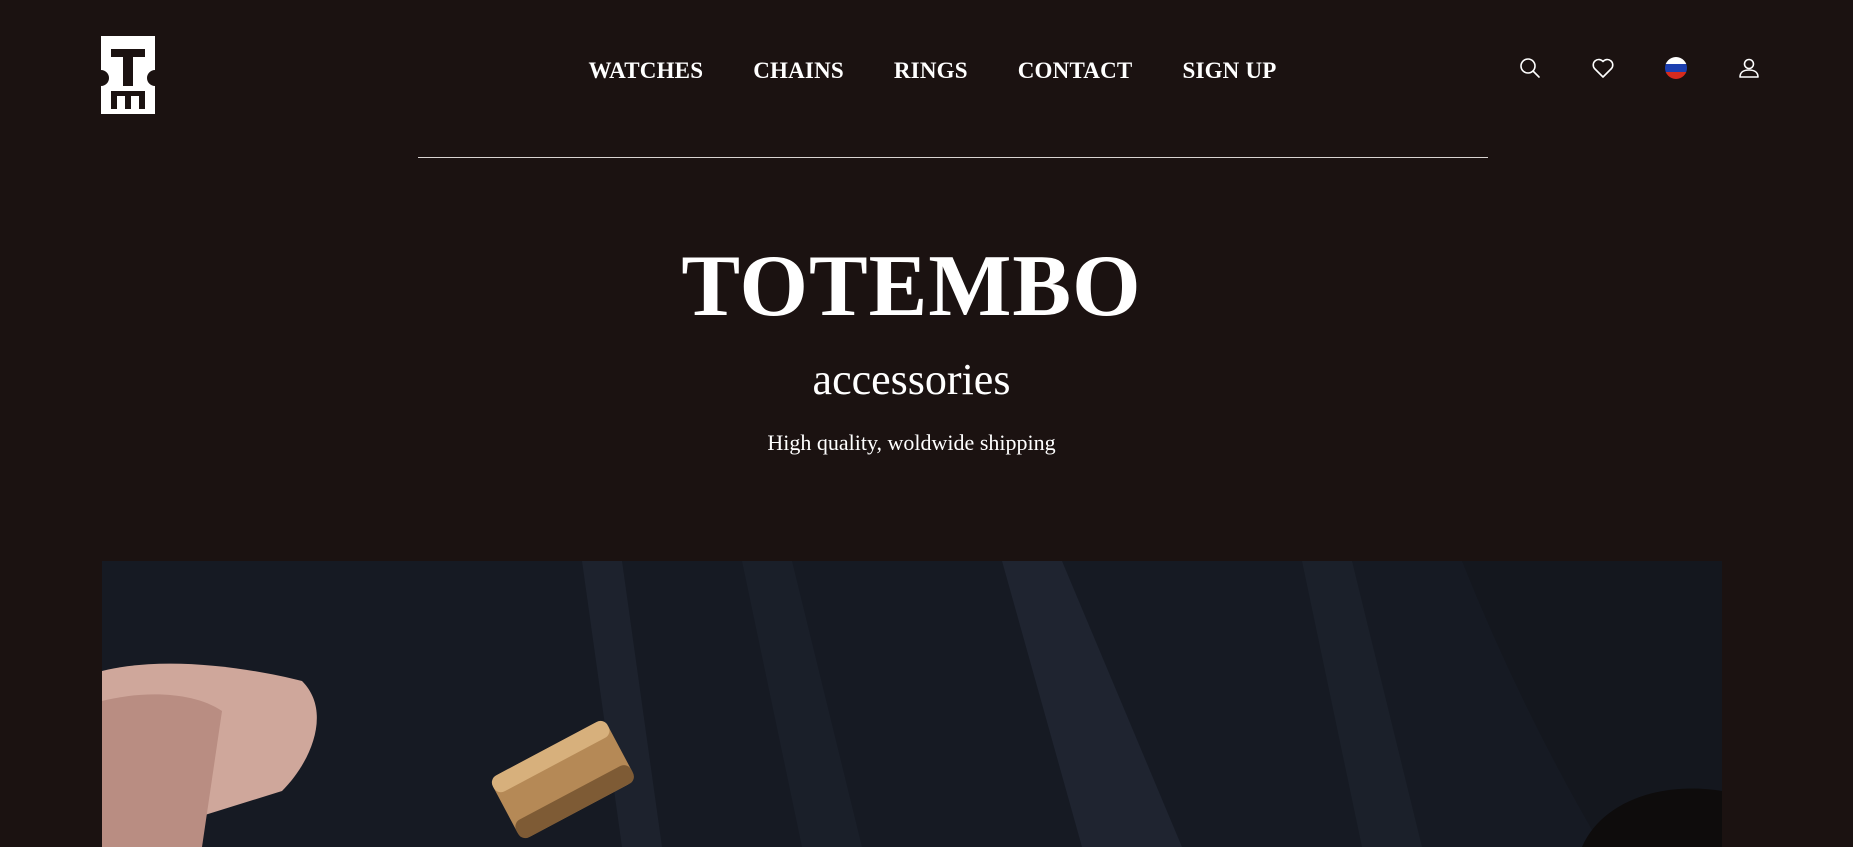 Image resolution: width=1853 pixels, height=847 pixels. What do you see at coordinates (1229, 71) in the screenshot?
I see `nav-sign-up: SIGN UP` at bounding box center [1229, 71].